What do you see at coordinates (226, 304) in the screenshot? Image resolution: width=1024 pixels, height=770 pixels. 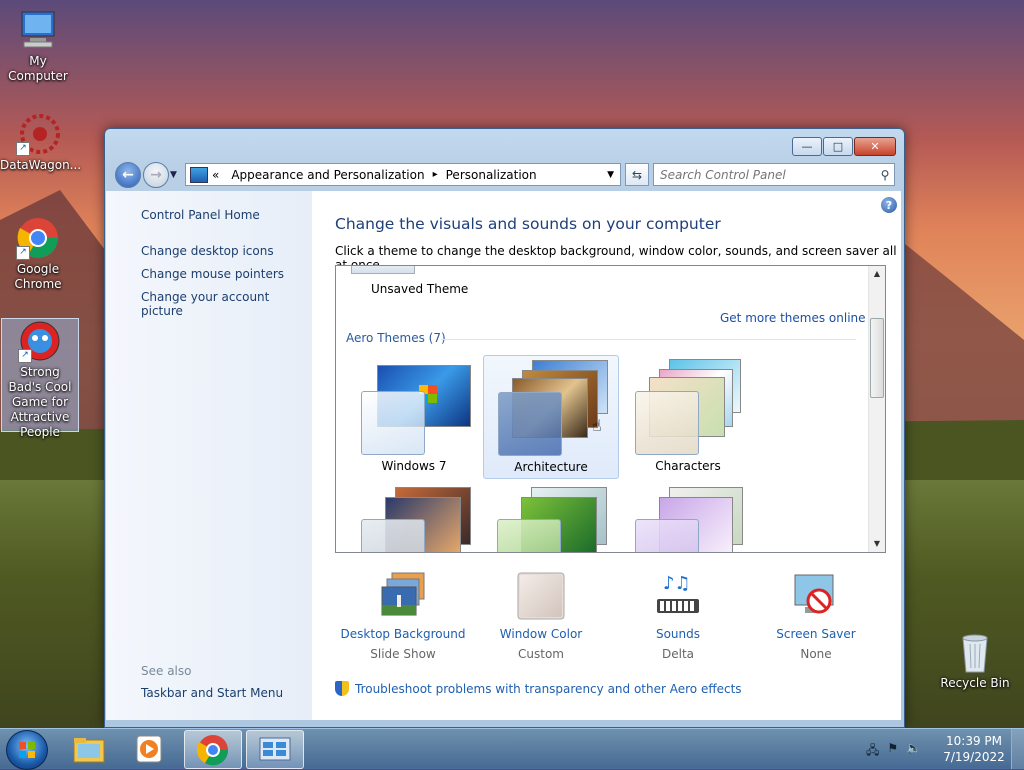 I see `change-account-picture-link: Change your account picture` at bounding box center [226, 304].